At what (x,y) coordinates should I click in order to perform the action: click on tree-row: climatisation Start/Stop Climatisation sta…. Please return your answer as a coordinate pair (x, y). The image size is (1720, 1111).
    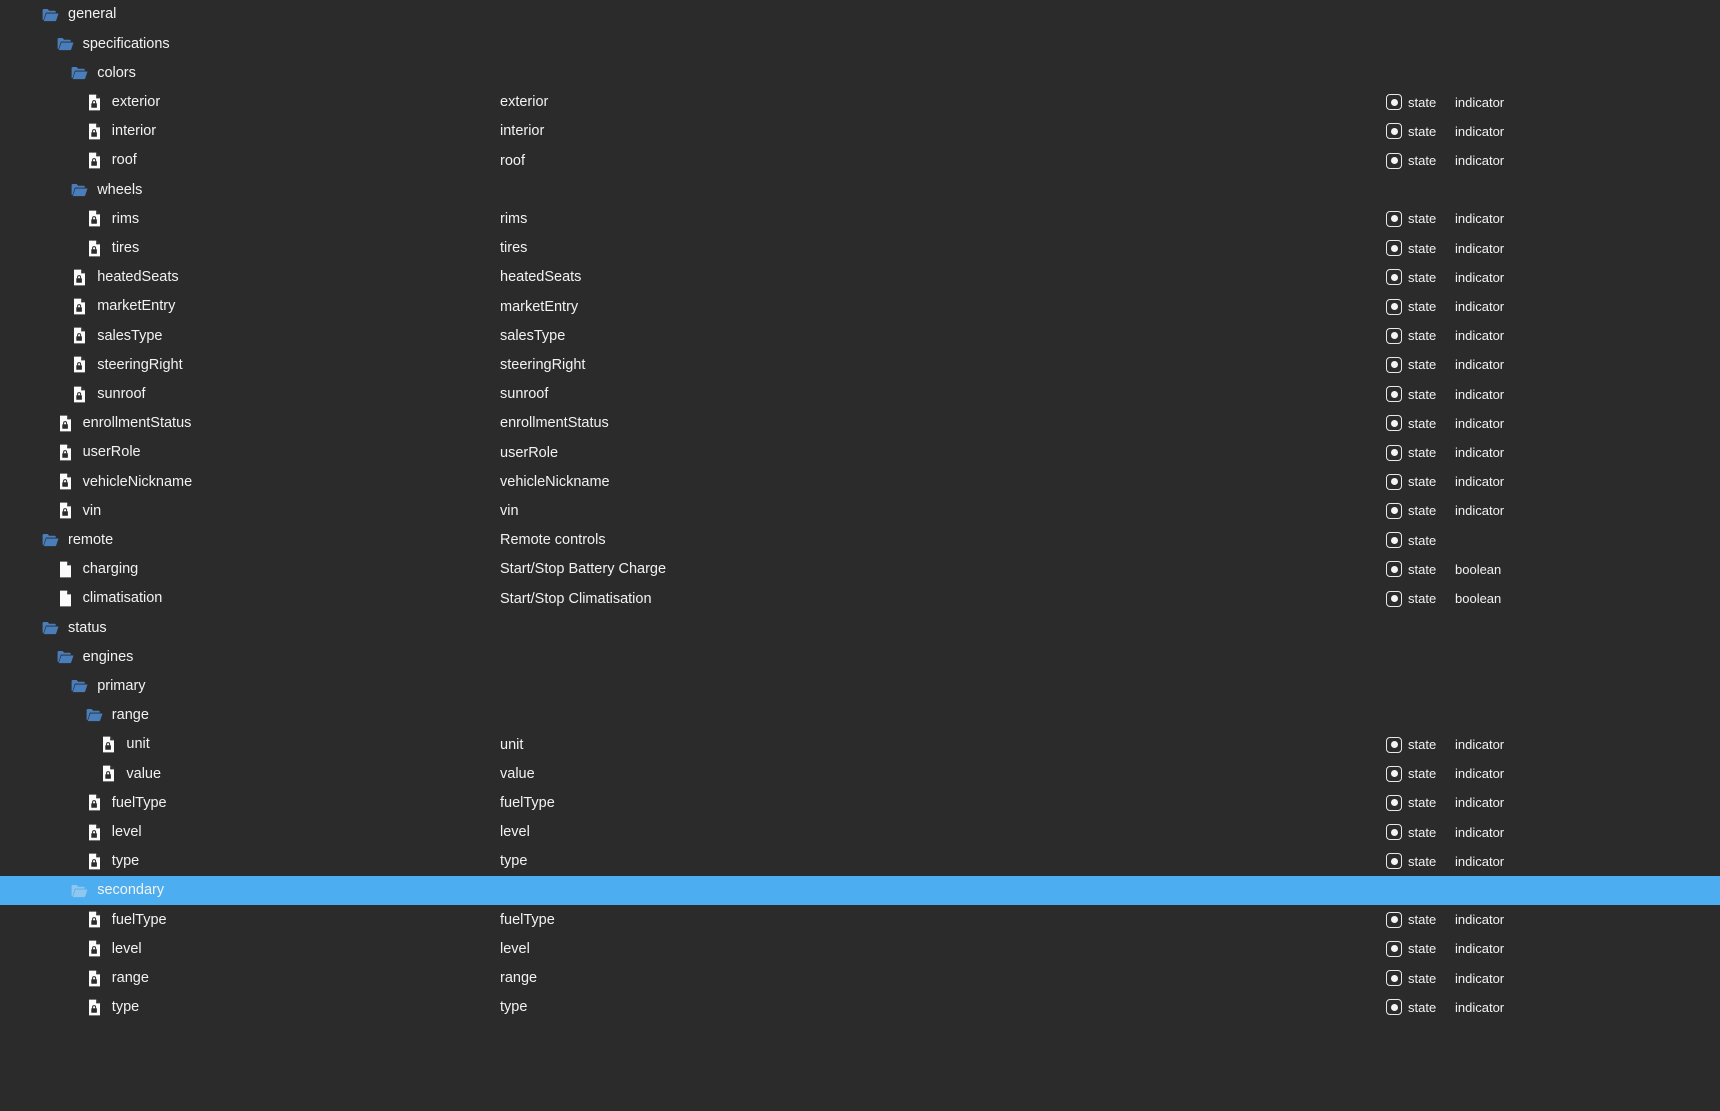
    Looking at the image, I should click on (860, 598).